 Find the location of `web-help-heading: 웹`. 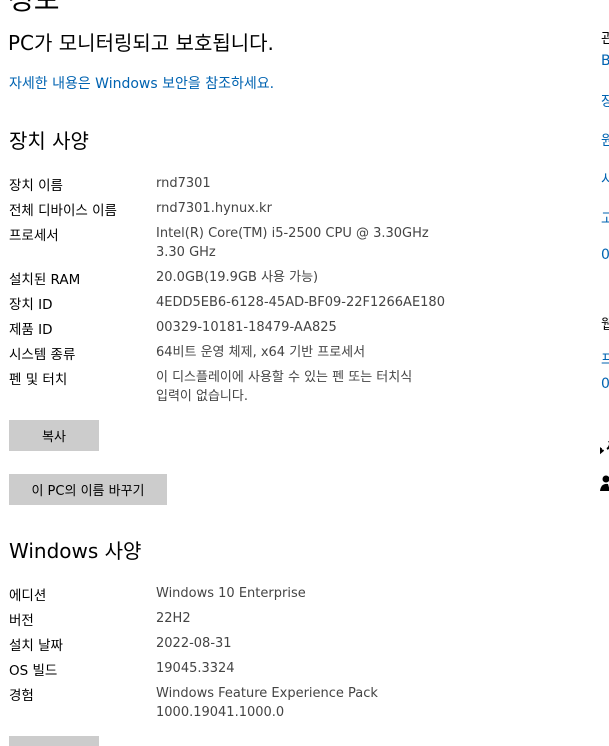

web-help-heading: 웹 is located at coordinates (605, 325).